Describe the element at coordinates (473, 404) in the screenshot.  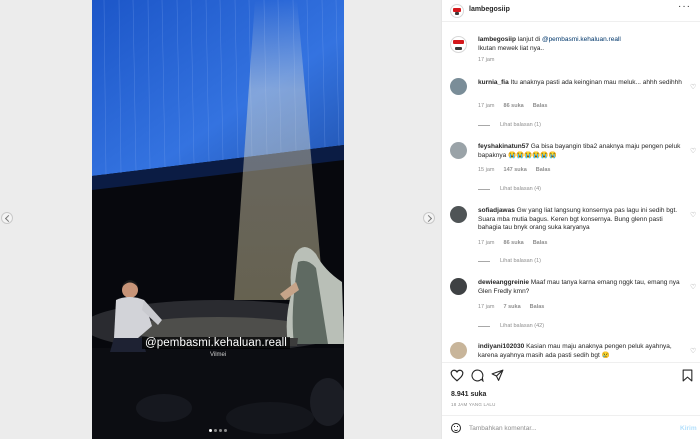
I see `post-time: 18 JAM YANG LALU` at that location.